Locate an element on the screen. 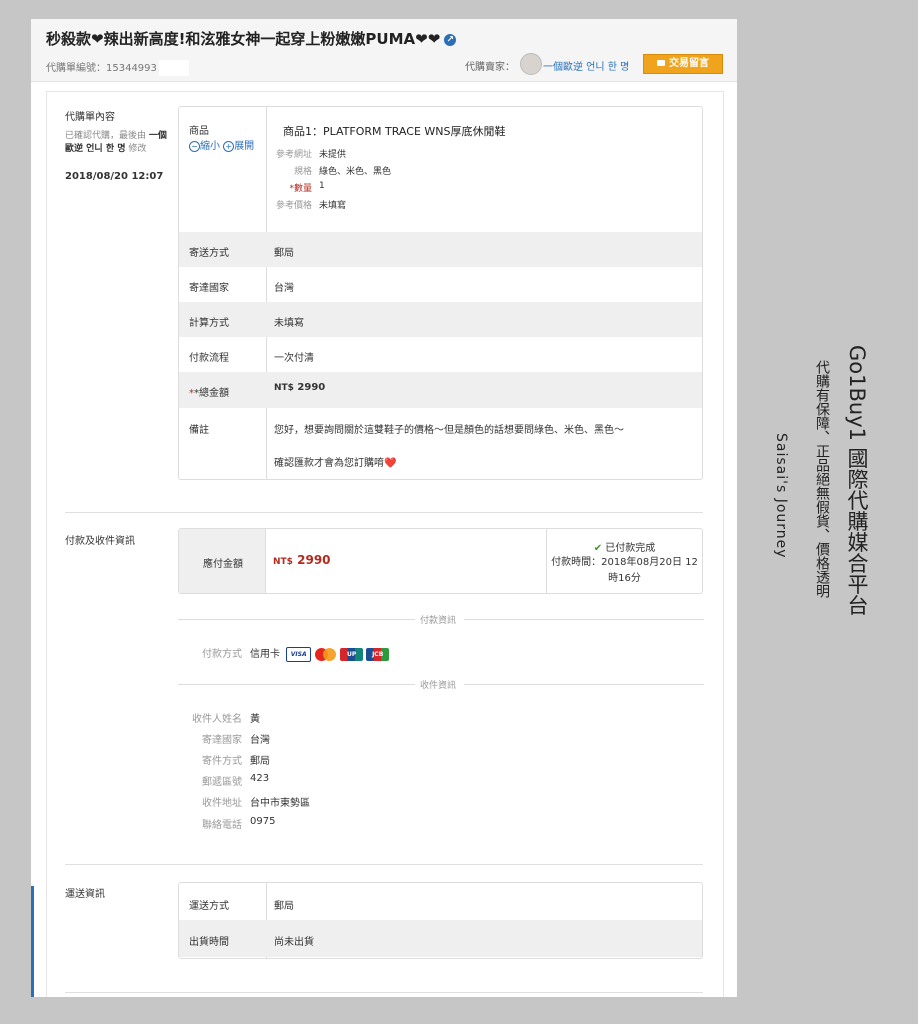  side-caption-subtitle: 代購有保障、正品絕無假貨、價格透明 is located at coordinates (822, 479).